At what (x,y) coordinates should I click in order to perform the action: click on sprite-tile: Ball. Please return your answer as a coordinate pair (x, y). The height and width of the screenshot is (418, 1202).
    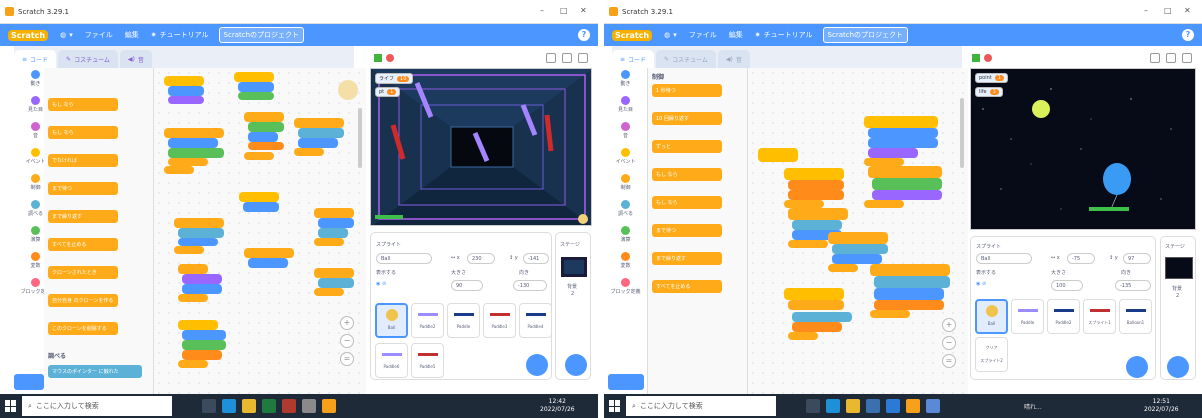
    Looking at the image, I should click on (991, 316).